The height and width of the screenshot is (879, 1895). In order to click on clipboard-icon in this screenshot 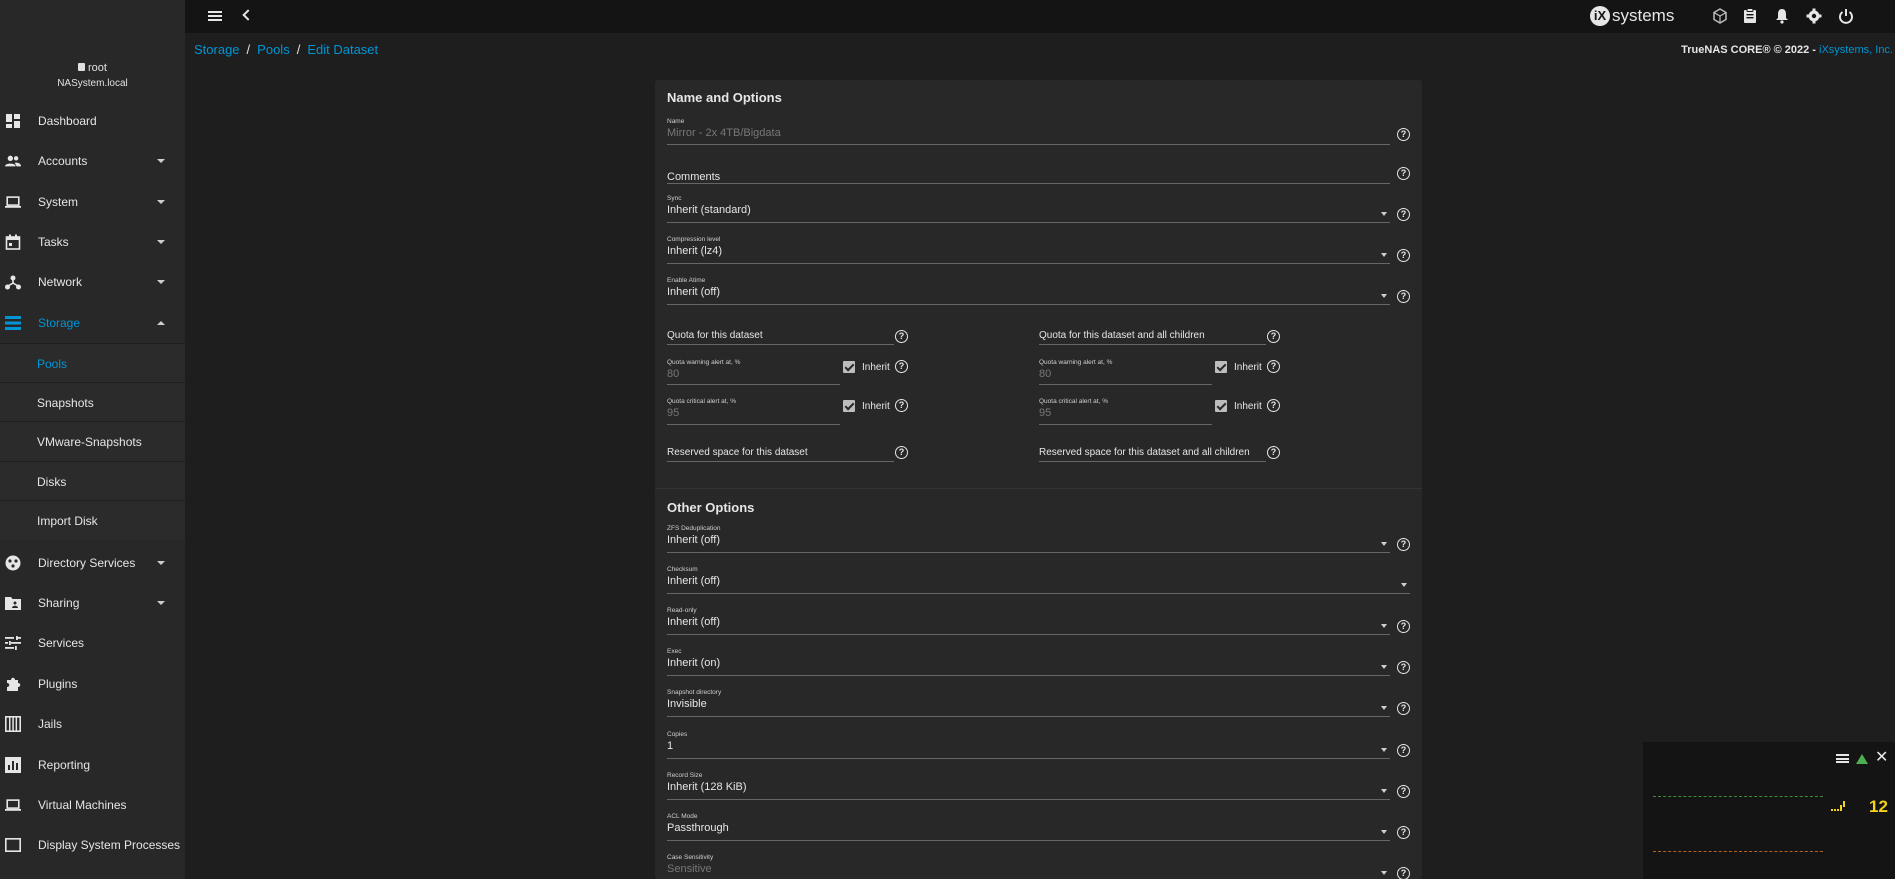, I will do `click(1750, 16)`.